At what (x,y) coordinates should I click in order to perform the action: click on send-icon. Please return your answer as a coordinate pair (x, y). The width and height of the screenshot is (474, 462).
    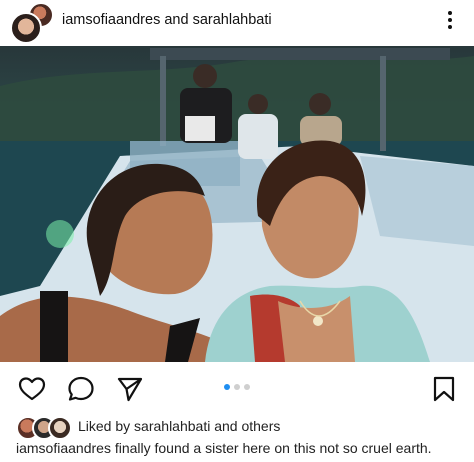
    Looking at the image, I should click on (130, 389).